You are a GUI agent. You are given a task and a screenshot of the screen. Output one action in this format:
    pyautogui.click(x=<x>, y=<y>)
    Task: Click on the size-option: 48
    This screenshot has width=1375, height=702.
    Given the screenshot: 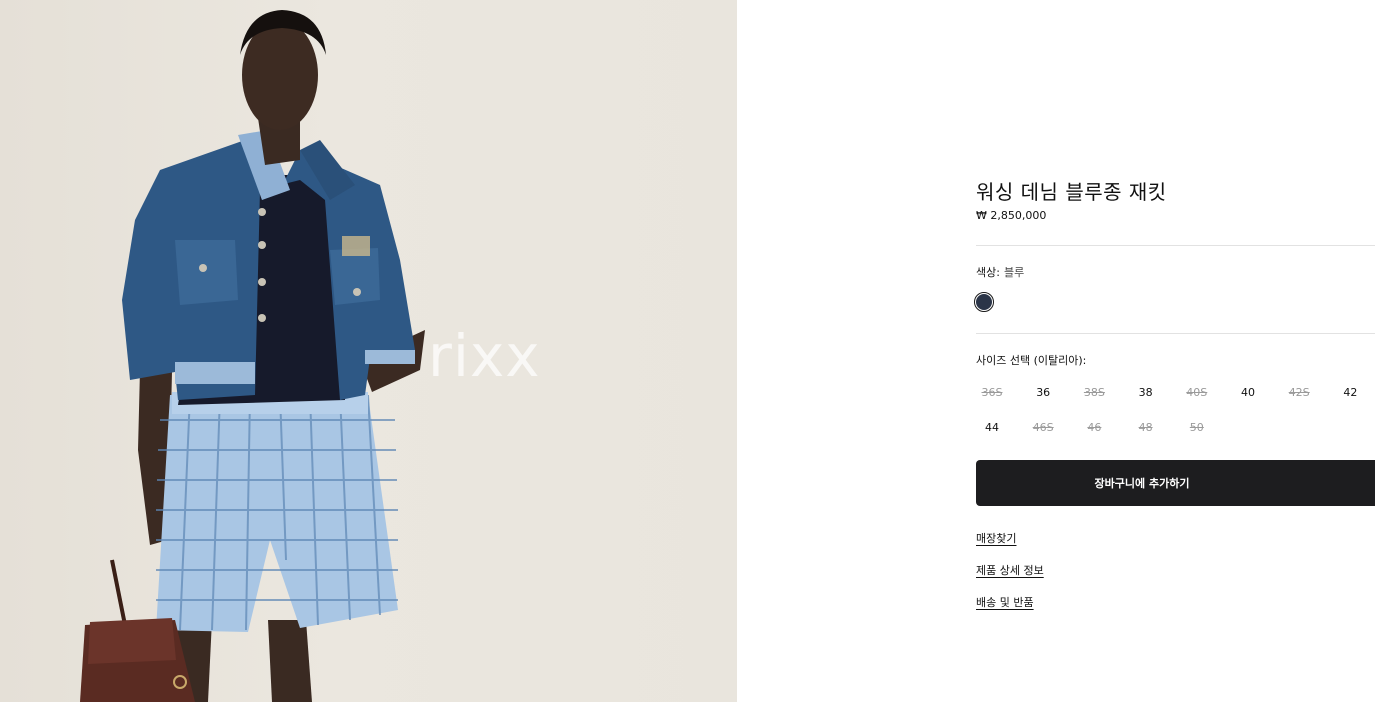 What is the action you would take?
    pyautogui.click(x=1146, y=428)
    